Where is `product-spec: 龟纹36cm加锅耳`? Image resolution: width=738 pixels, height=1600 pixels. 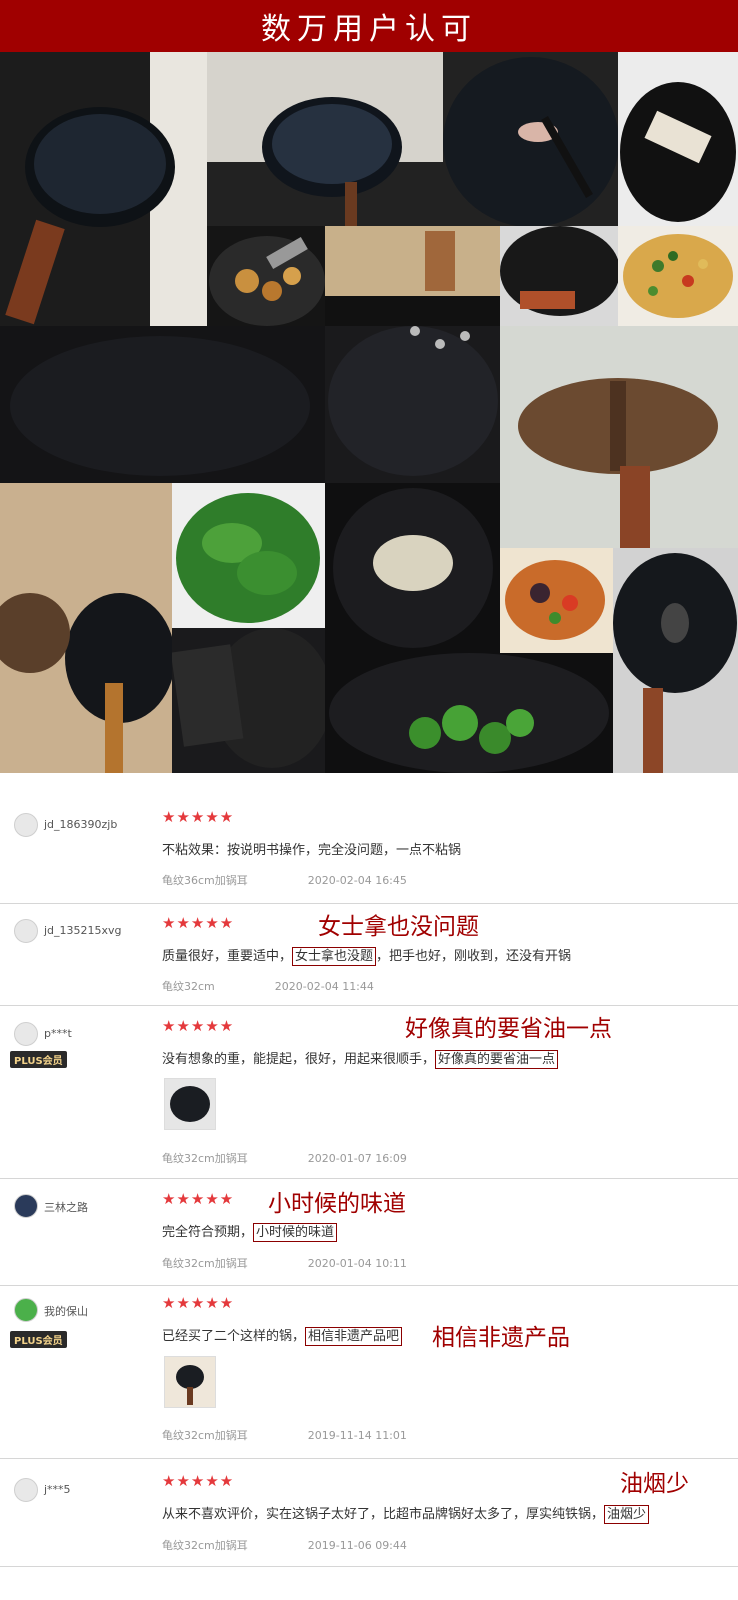
product-spec: 龟纹36cm加锅耳 is located at coordinates (205, 880).